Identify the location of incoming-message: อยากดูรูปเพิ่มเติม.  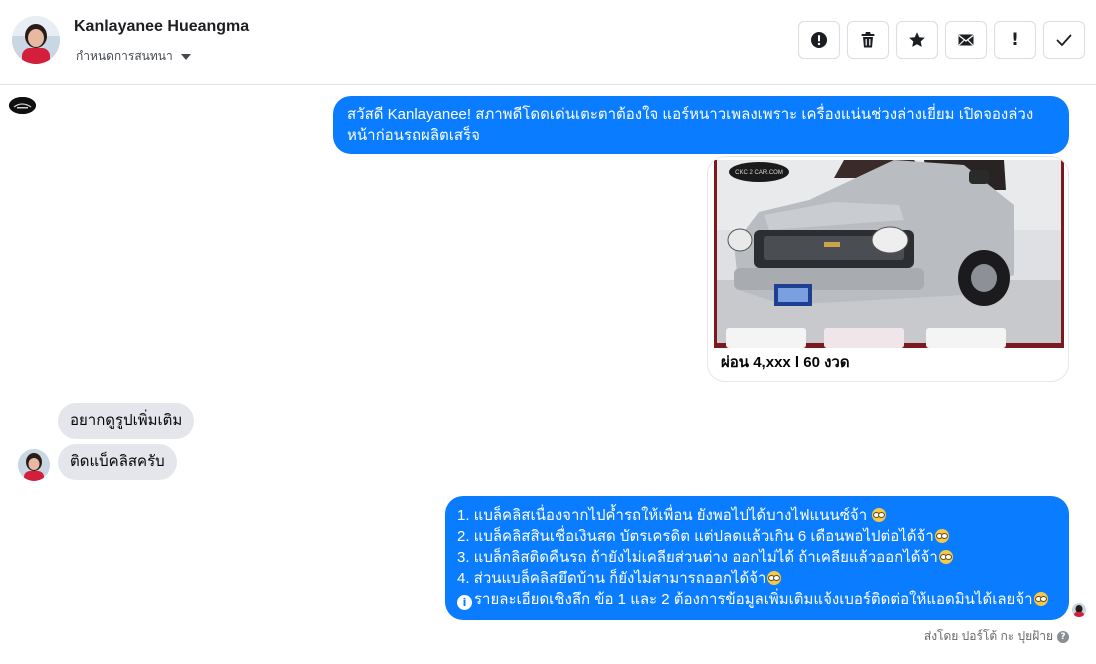
(126, 421).